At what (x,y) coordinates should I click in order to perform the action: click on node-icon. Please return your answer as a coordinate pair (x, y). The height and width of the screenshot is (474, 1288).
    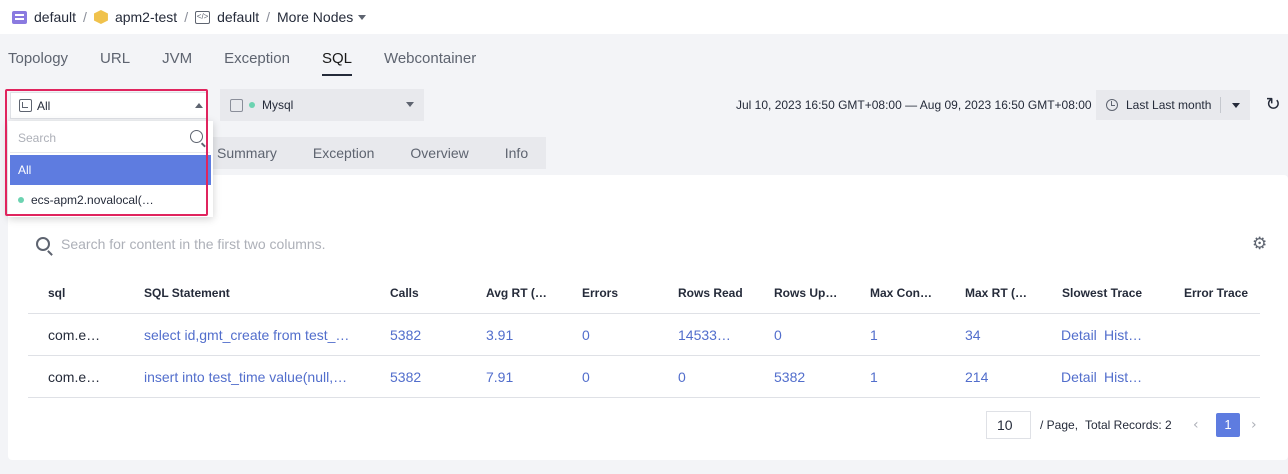
    Looking at the image, I should click on (25, 105).